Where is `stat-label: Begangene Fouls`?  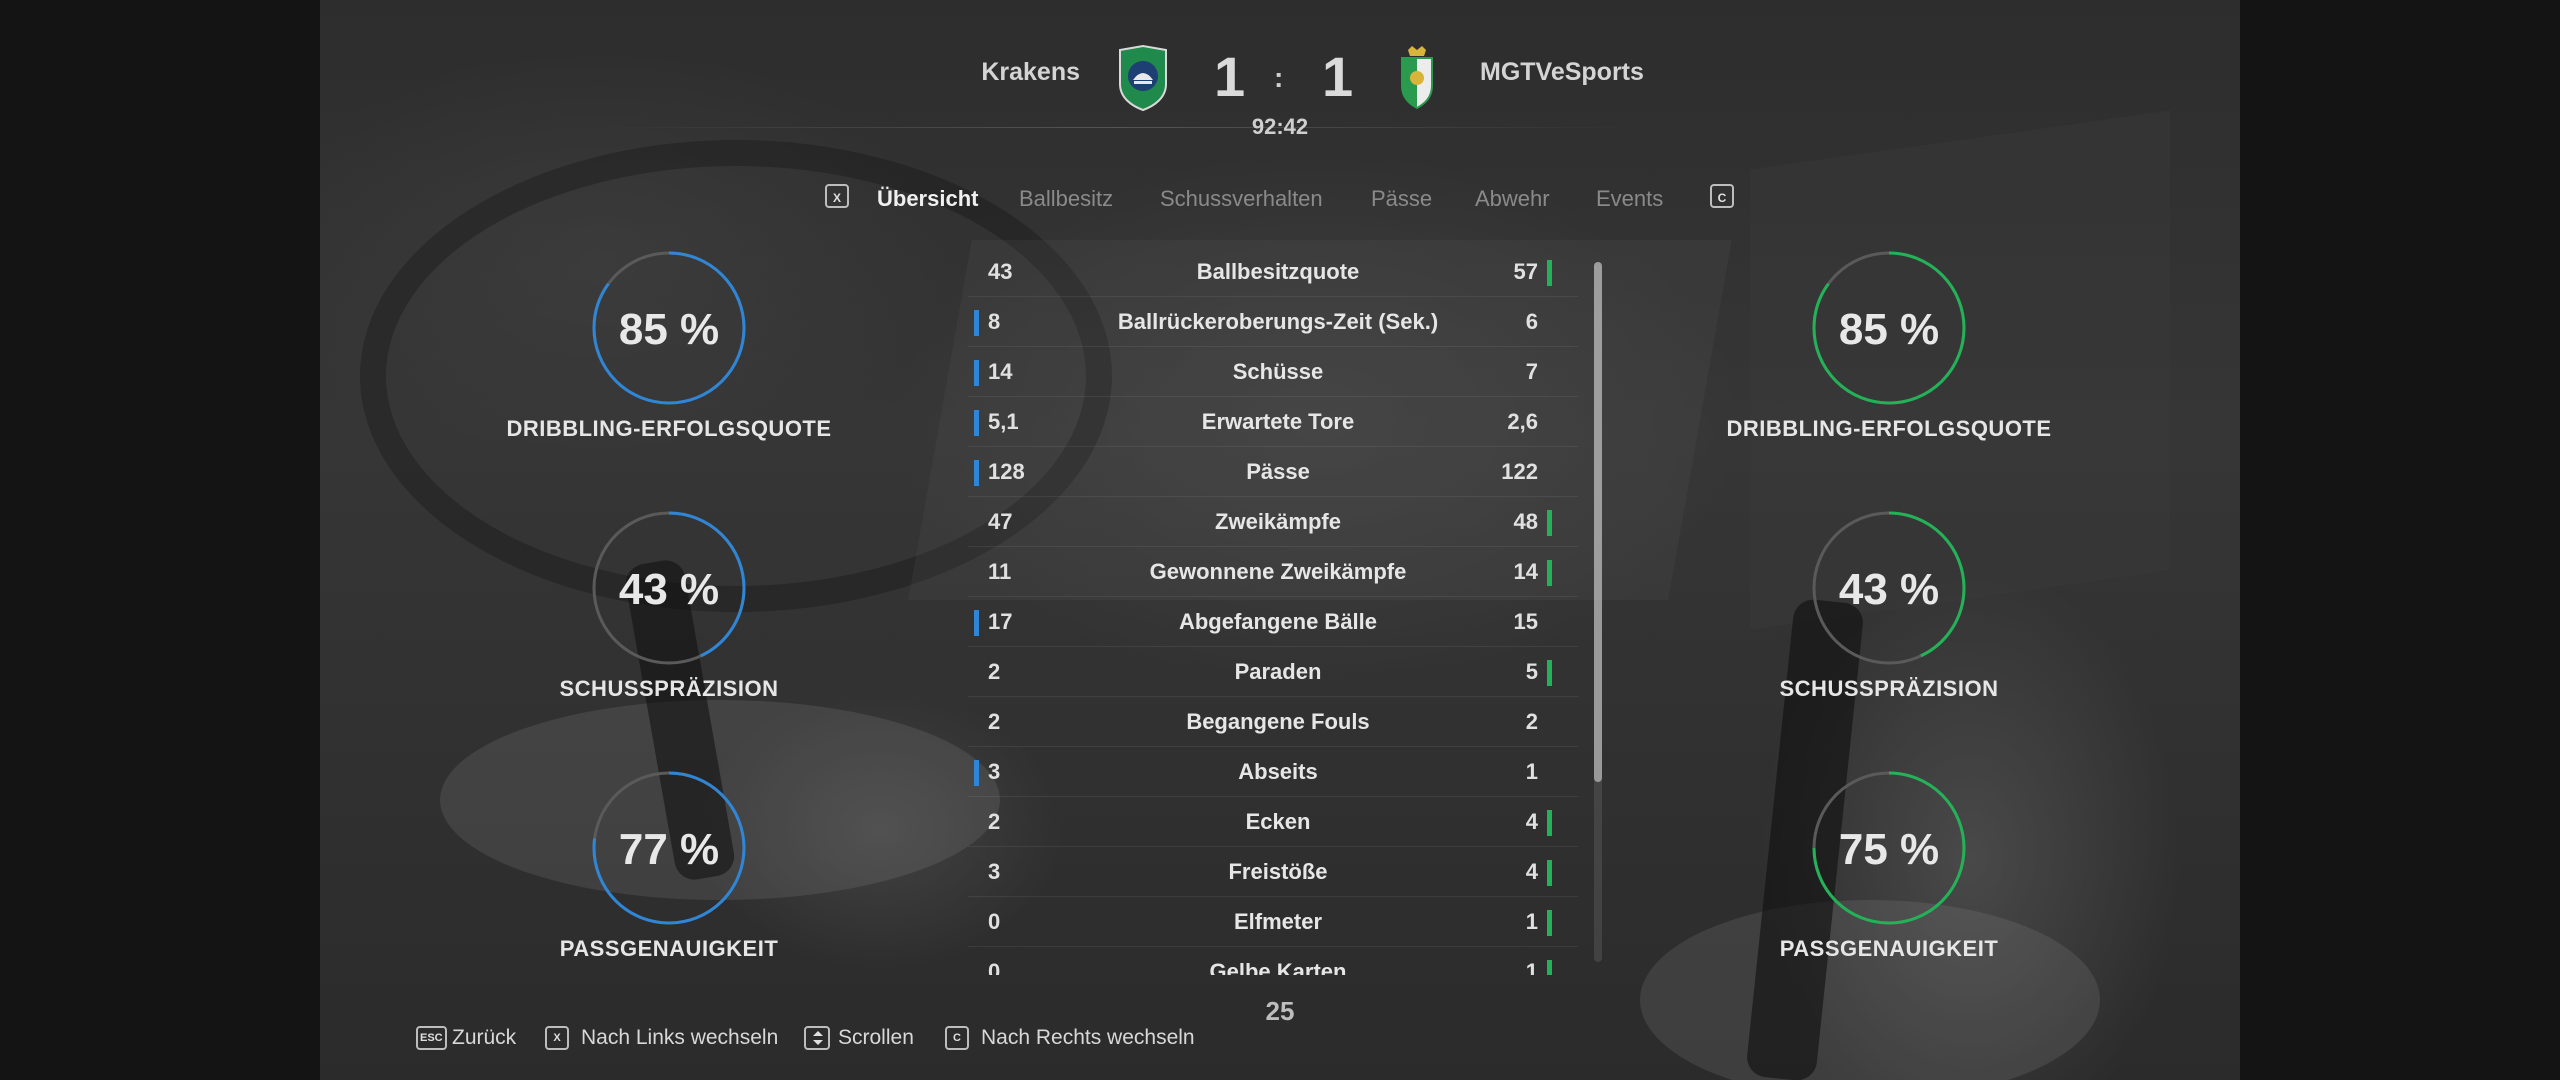
stat-label: Begangene Fouls is located at coordinates (1278, 721).